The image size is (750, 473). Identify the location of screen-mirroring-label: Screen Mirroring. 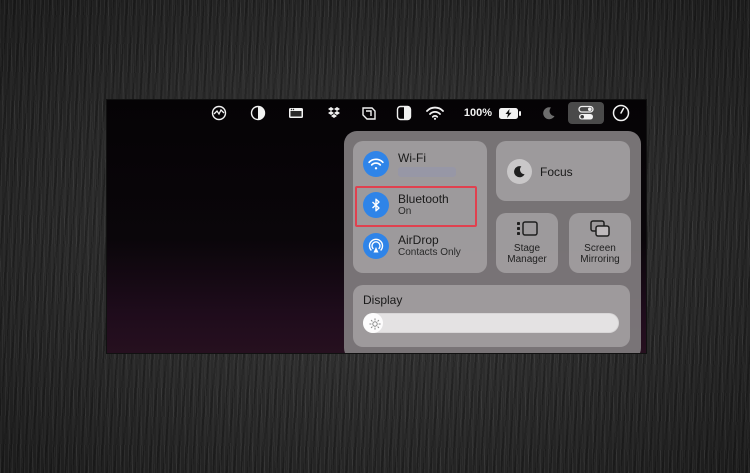
(600, 254).